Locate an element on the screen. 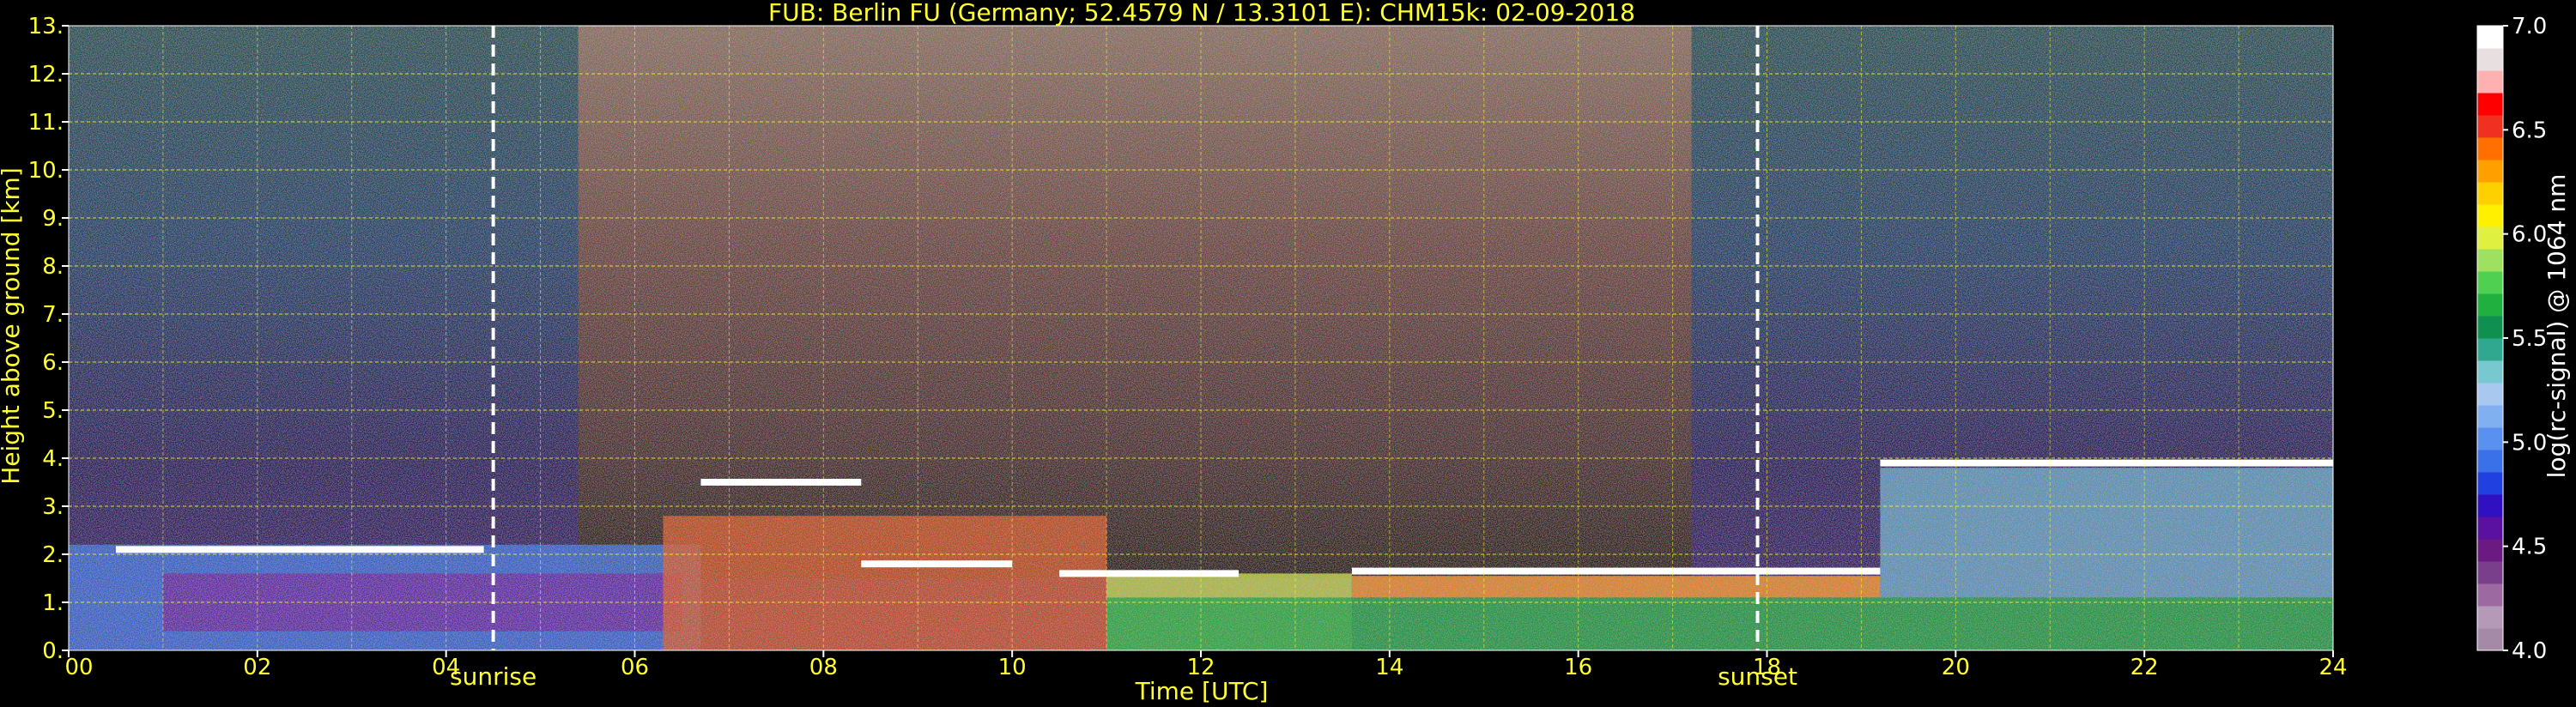 This screenshot has width=2576, height=707. x-axis-label: Time [UTC] is located at coordinates (1202, 691).